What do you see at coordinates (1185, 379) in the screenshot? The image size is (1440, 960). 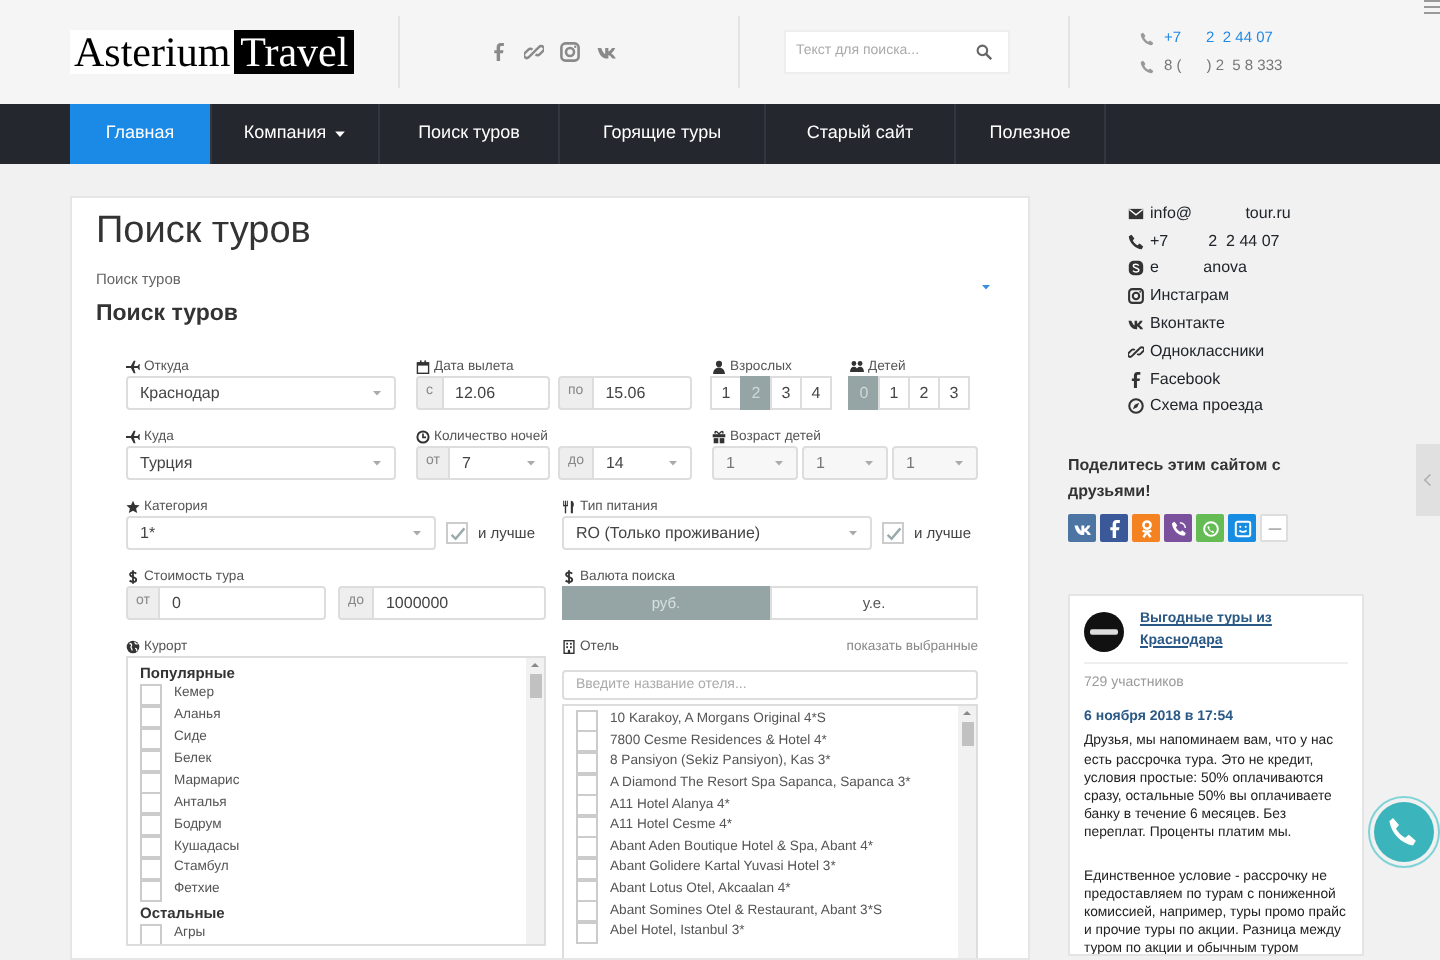 I see `contact-link: Facebook` at bounding box center [1185, 379].